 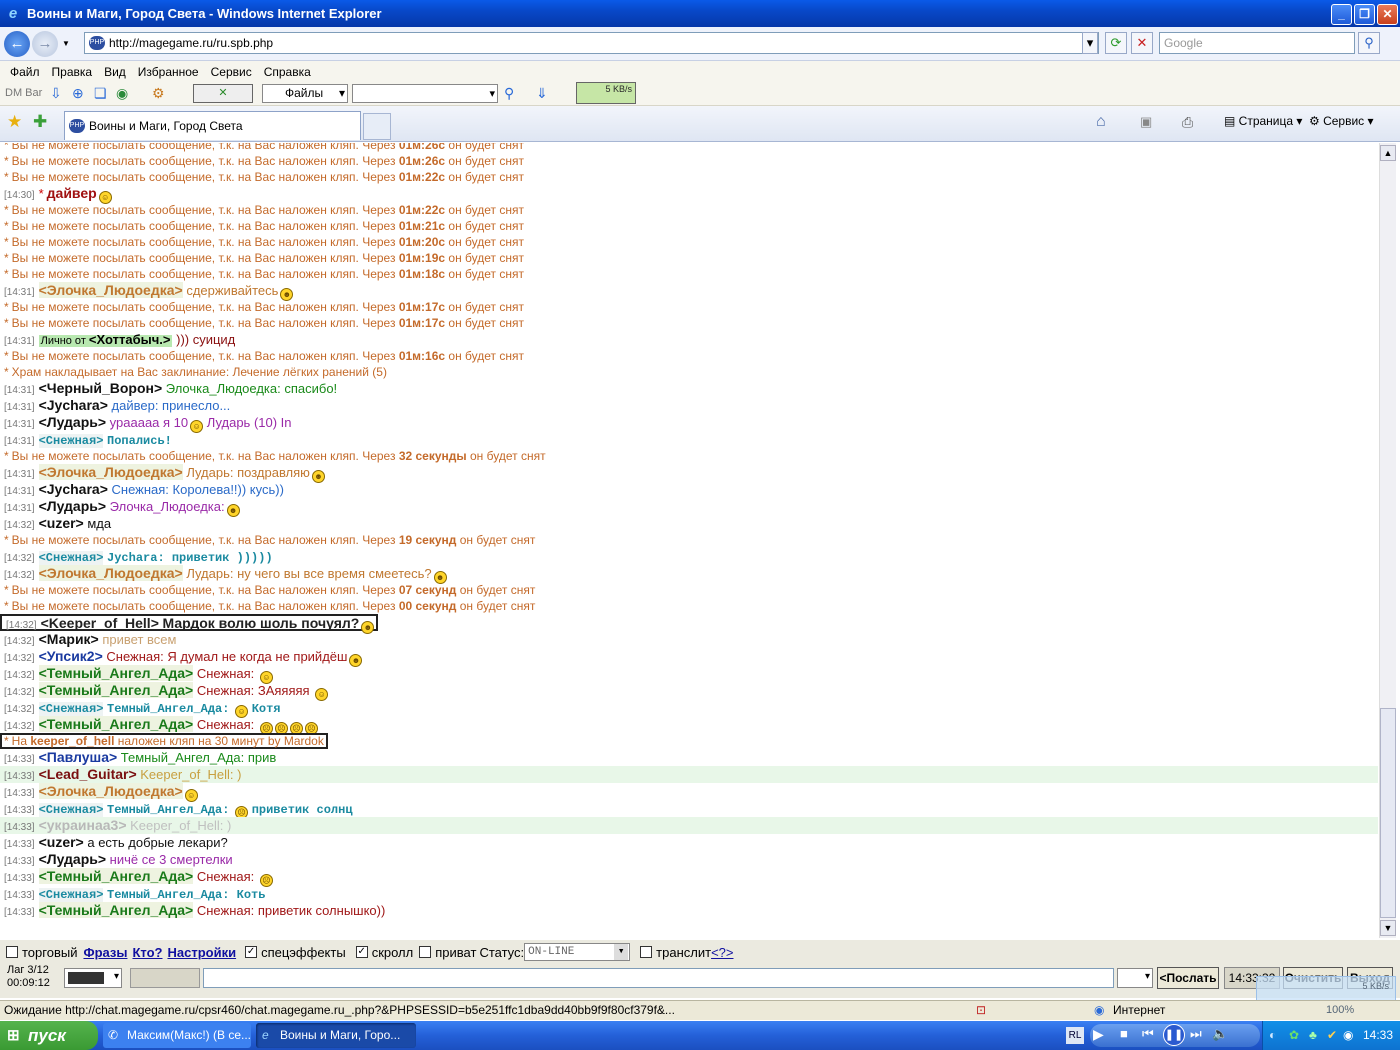 What do you see at coordinates (1369, 43) in the screenshot?
I see `search-icon: ⚲` at bounding box center [1369, 43].